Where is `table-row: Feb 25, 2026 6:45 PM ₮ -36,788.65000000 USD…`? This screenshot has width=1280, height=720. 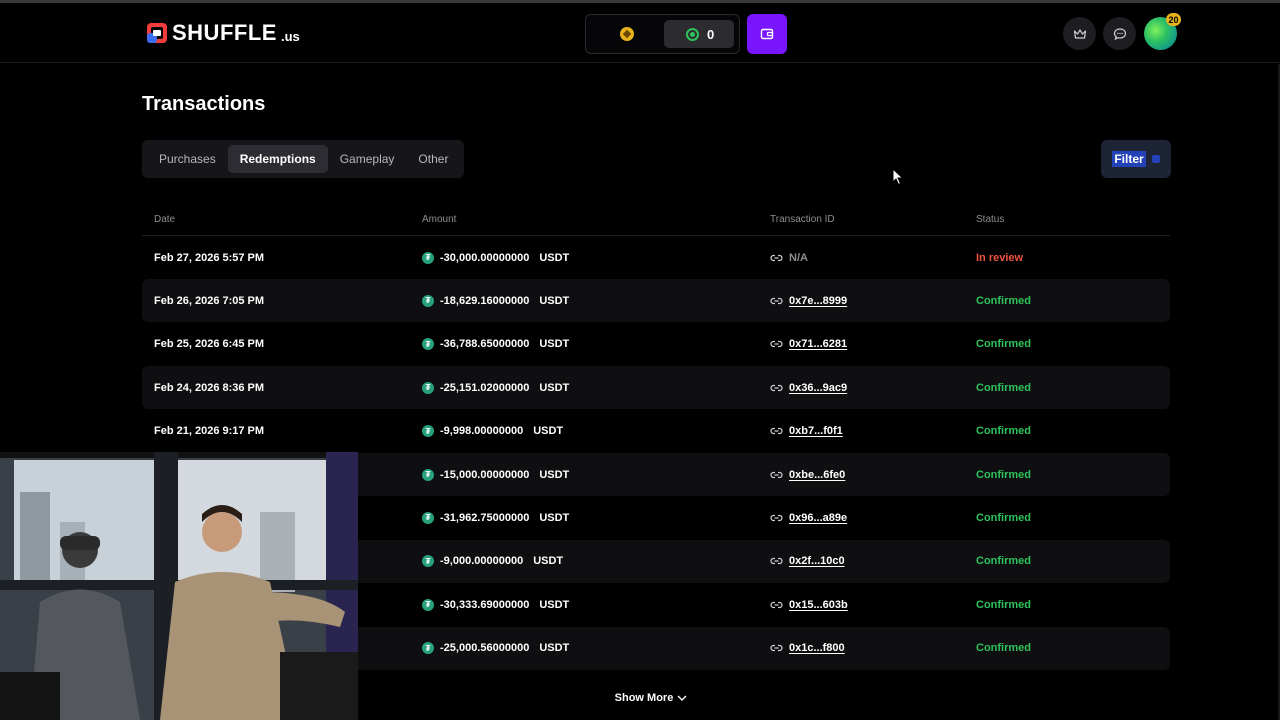 table-row: Feb 25, 2026 6:45 PM ₮ -36,788.65000000 USD… is located at coordinates (656, 344).